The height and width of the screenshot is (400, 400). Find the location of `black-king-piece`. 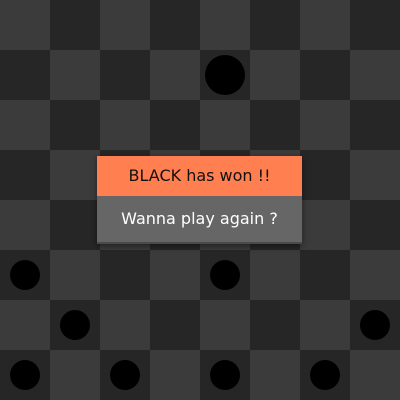

black-king-piece is located at coordinates (225, 75).